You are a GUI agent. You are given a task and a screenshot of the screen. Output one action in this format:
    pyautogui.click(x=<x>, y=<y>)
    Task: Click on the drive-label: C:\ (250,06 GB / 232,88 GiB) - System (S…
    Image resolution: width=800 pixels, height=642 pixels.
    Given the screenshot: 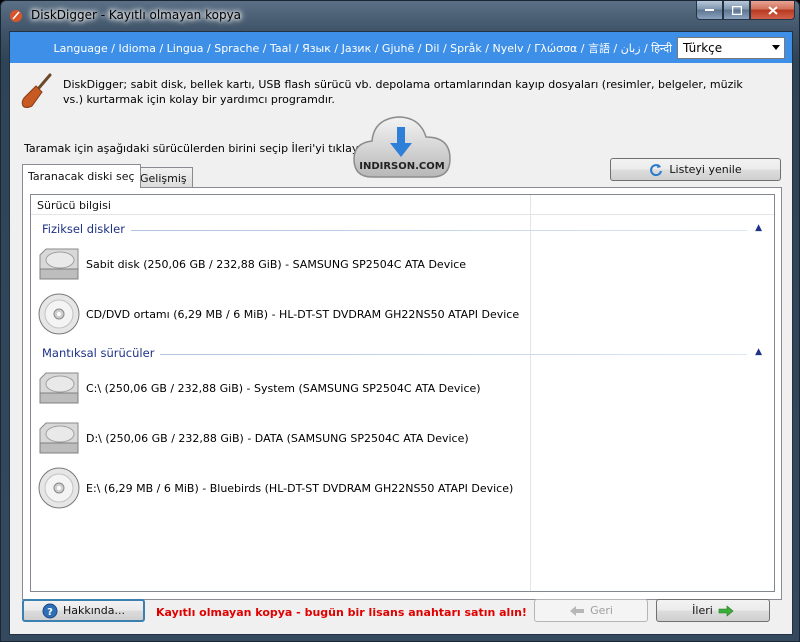 What is the action you would take?
    pyautogui.click(x=283, y=388)
    